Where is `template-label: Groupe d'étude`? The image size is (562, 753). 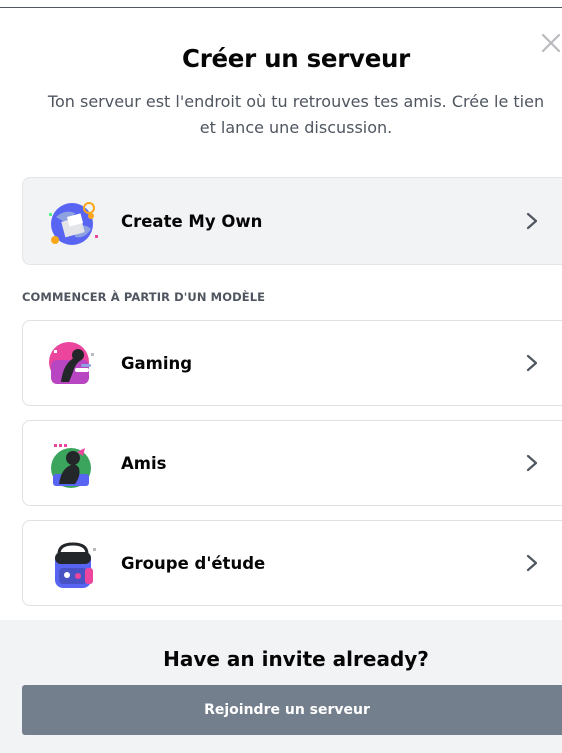 template-label: Groupe d'étude is located at coordinates (193, 563).